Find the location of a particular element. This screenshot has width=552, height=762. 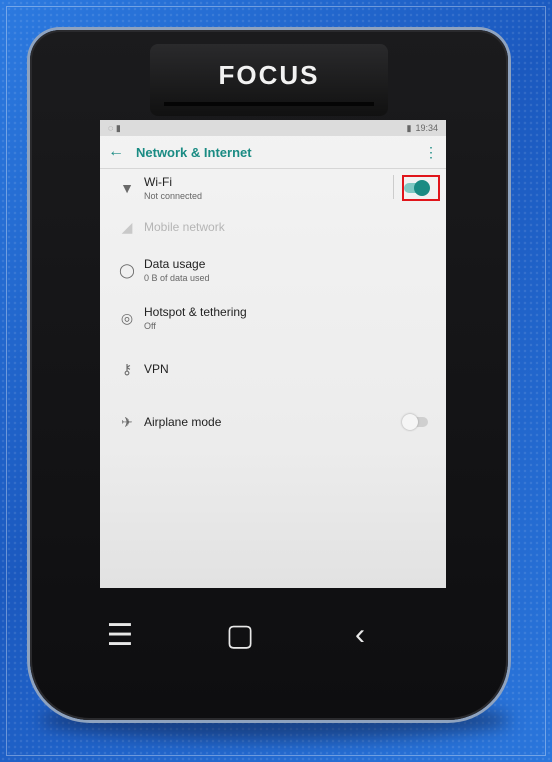

wifi-icon: ▼ is located at coordinates (127, 188).